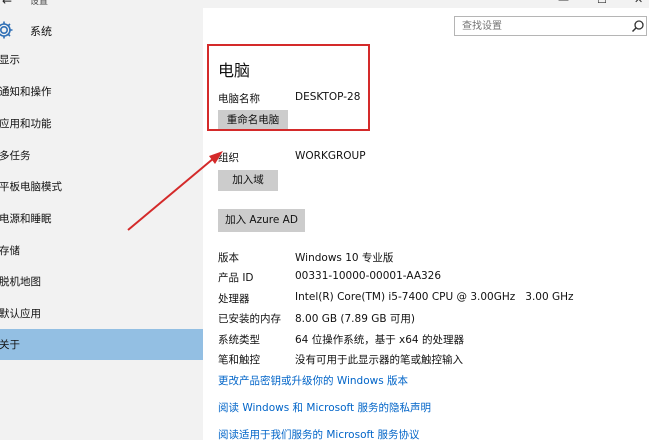  I want to click on annotation-arrow, so click(175, 191).